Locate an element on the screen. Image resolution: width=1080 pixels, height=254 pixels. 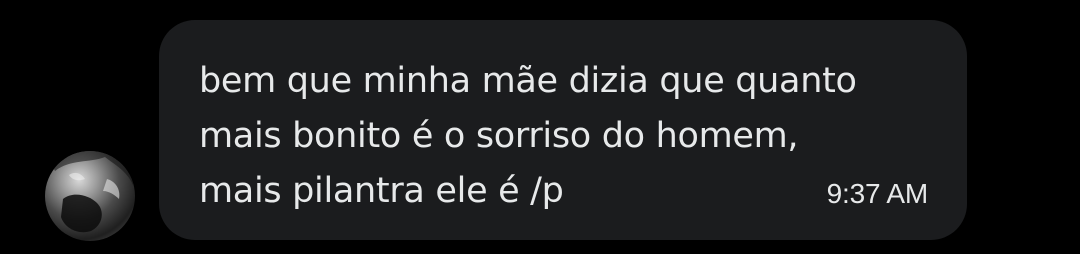
message-timestamp: 9:37 AM is located at coordinates (877, 193).